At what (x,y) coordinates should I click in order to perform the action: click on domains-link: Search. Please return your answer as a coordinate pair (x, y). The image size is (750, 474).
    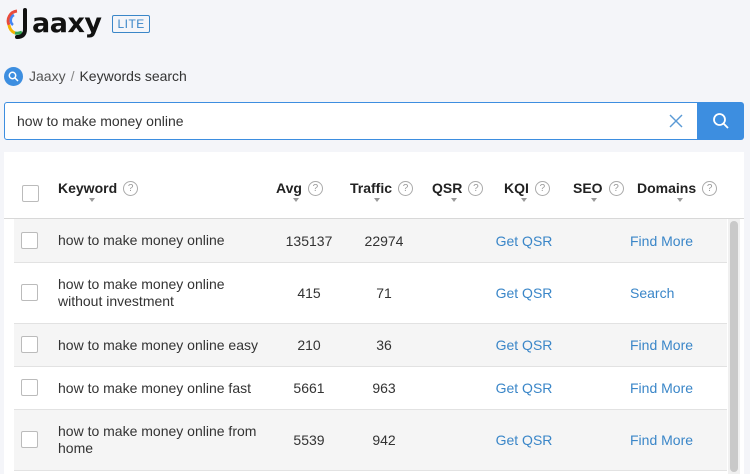
    Looking at the image, I should click on (652, 293).